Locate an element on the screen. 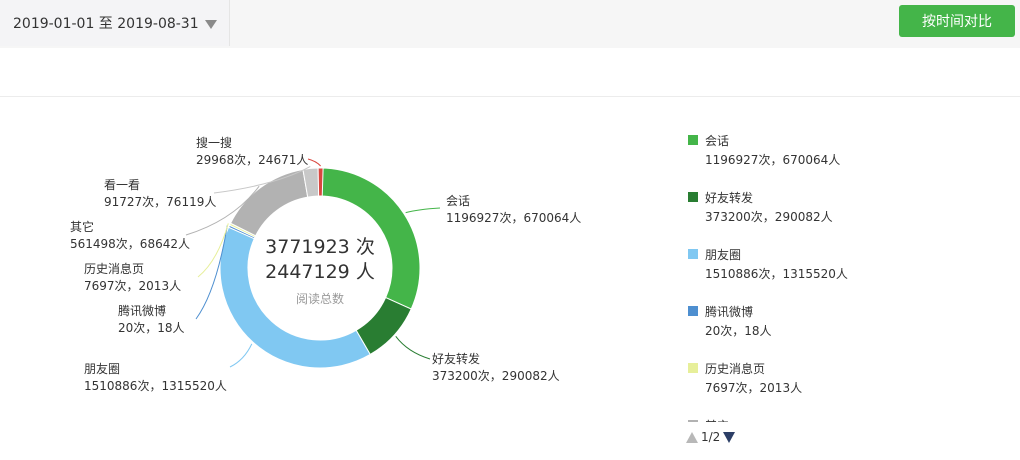  legend-value-1: 373200次，290082人 is located at coordinates (769, 217).